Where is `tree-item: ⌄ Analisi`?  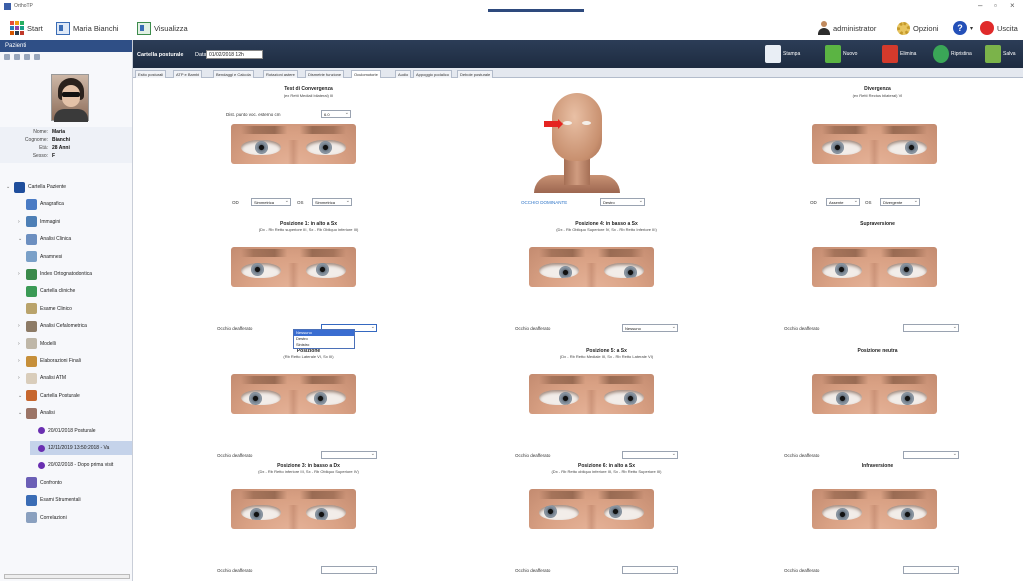 tree-item: ⌄ Analisi is located at coordinates (75, 413).